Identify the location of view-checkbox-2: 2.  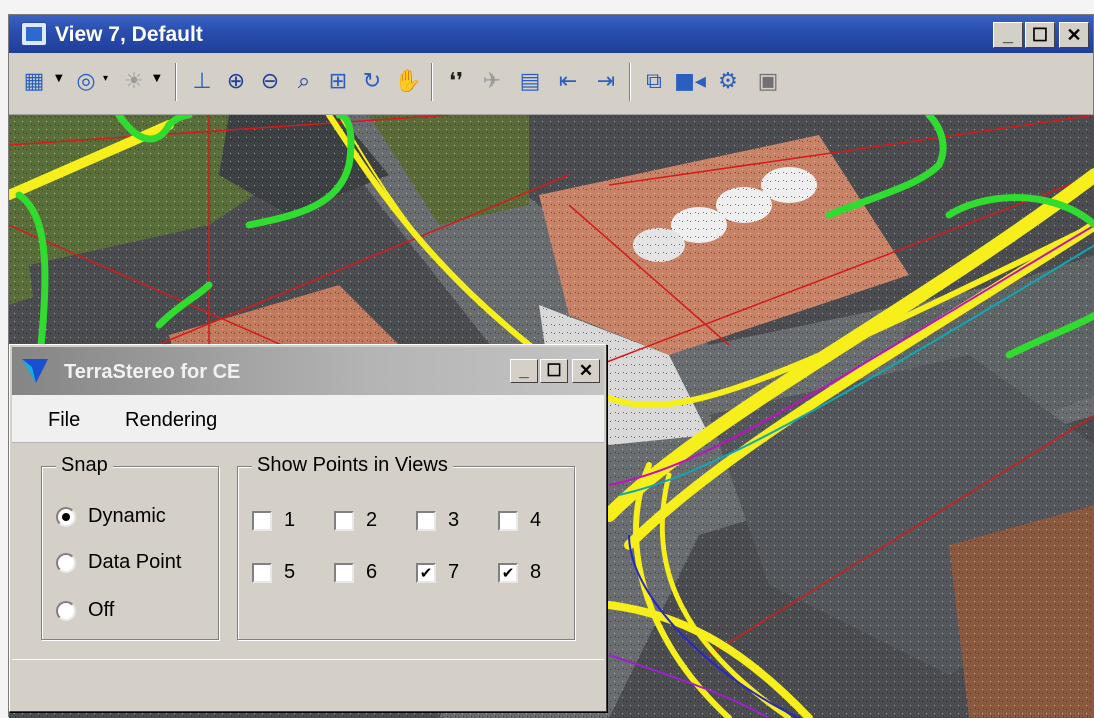
(355, 520).